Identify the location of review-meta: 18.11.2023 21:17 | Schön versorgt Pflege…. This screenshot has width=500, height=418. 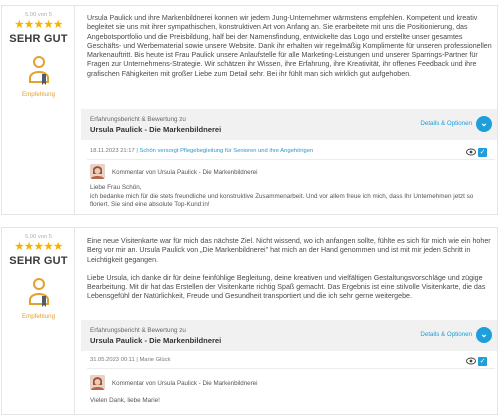
(201, 151).